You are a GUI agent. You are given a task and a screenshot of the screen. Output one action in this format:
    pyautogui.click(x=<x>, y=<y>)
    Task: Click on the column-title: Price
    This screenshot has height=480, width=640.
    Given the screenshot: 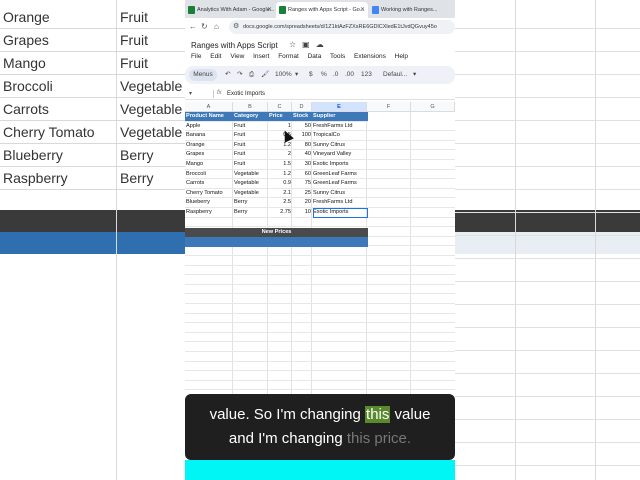 What is the action you would take?
    pyautogui.click(x=280, y=117)
    